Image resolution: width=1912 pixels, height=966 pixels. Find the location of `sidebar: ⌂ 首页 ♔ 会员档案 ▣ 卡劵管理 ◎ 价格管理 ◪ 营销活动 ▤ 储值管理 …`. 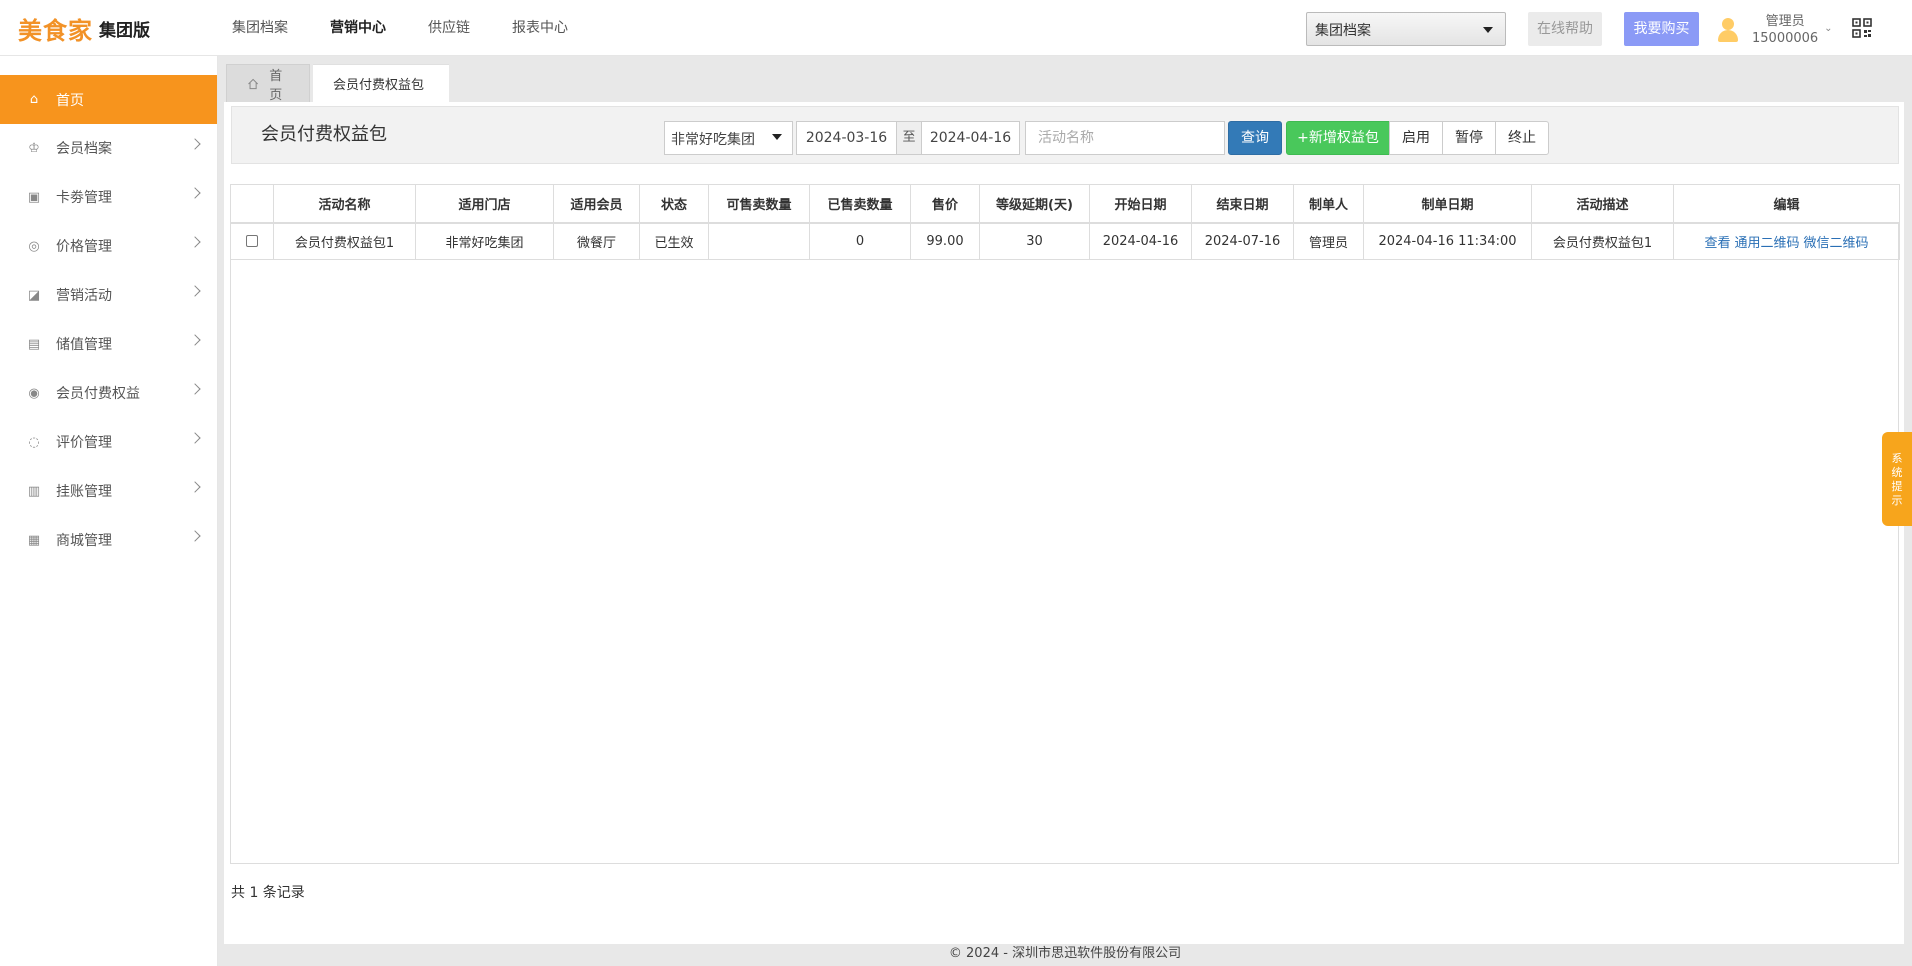

sidebar: ⌂ 首页 ♔ 会员档案 ▣ 卡劵管理 ◎ 价格管理 ◪ 营销活动 ▤ 储值管理 … is located at coordinates (109, 511).